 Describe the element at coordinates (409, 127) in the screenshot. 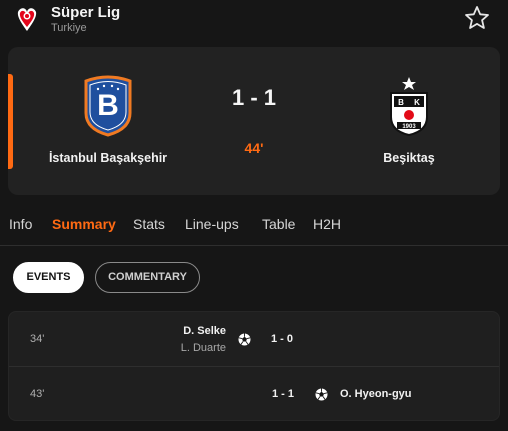

I see `svg-text: 1903` at that location.